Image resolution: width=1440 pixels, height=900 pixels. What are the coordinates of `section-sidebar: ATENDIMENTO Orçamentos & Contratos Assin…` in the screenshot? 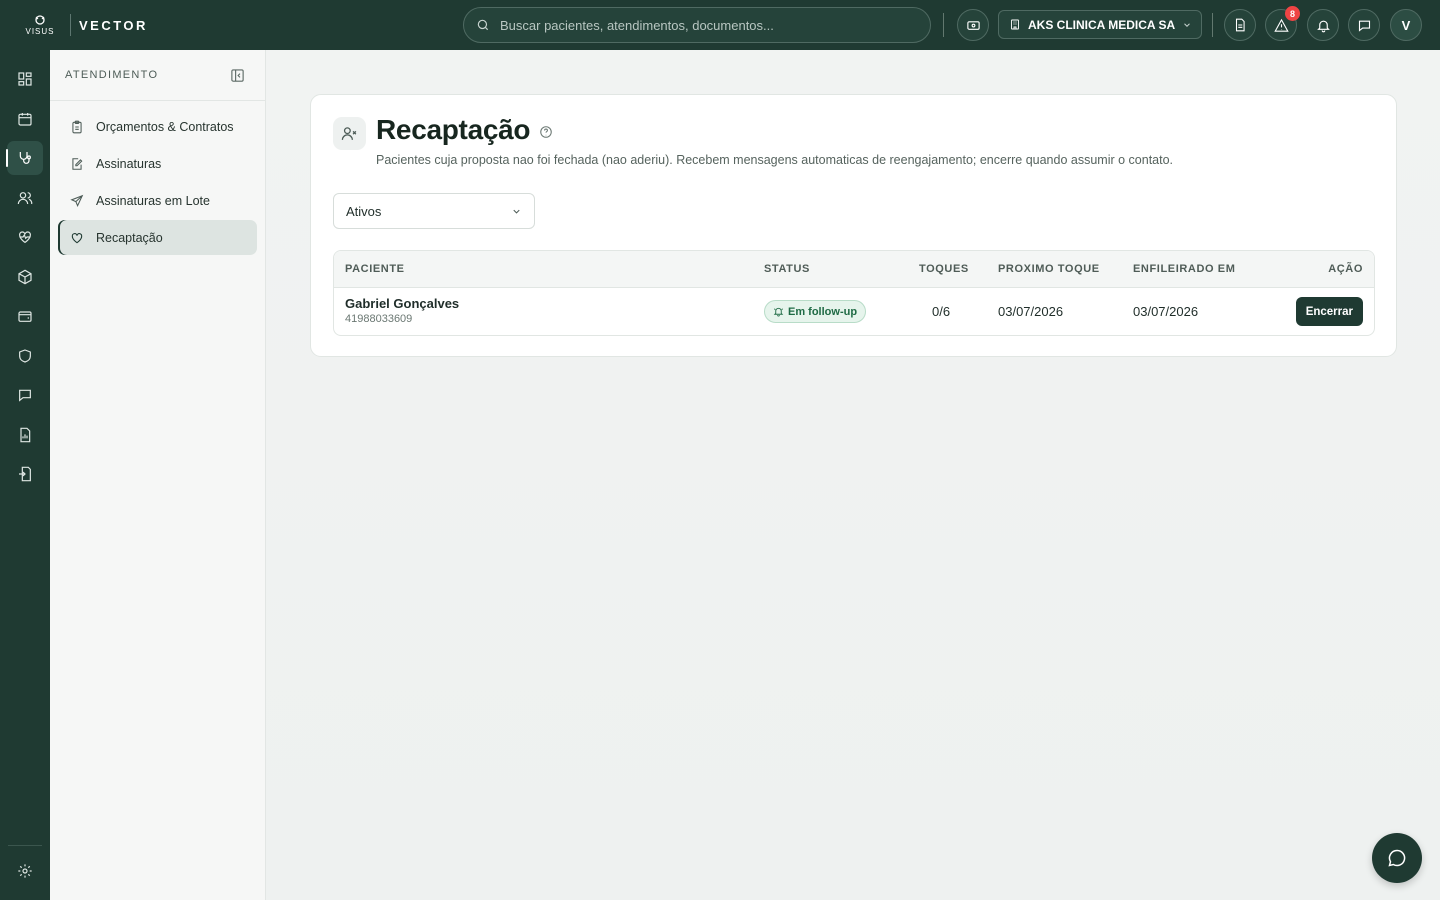 It's located at (158, 475).